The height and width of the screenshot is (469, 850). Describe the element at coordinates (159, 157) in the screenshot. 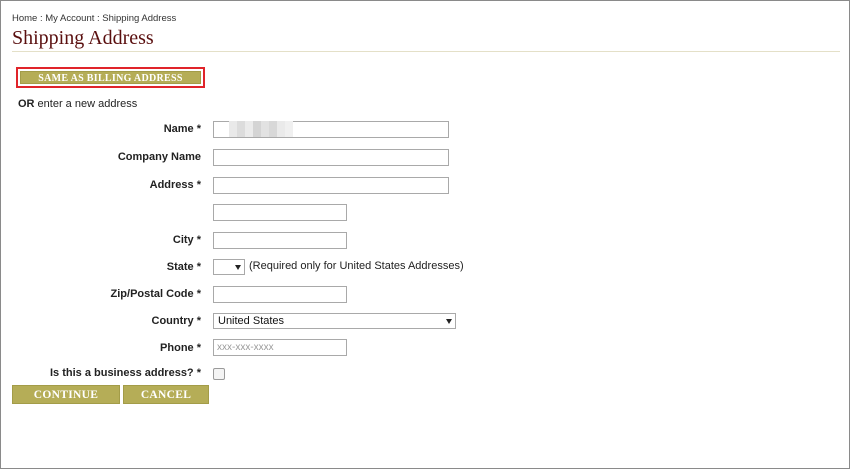

I see `company-name-label: Company Name` at that location.